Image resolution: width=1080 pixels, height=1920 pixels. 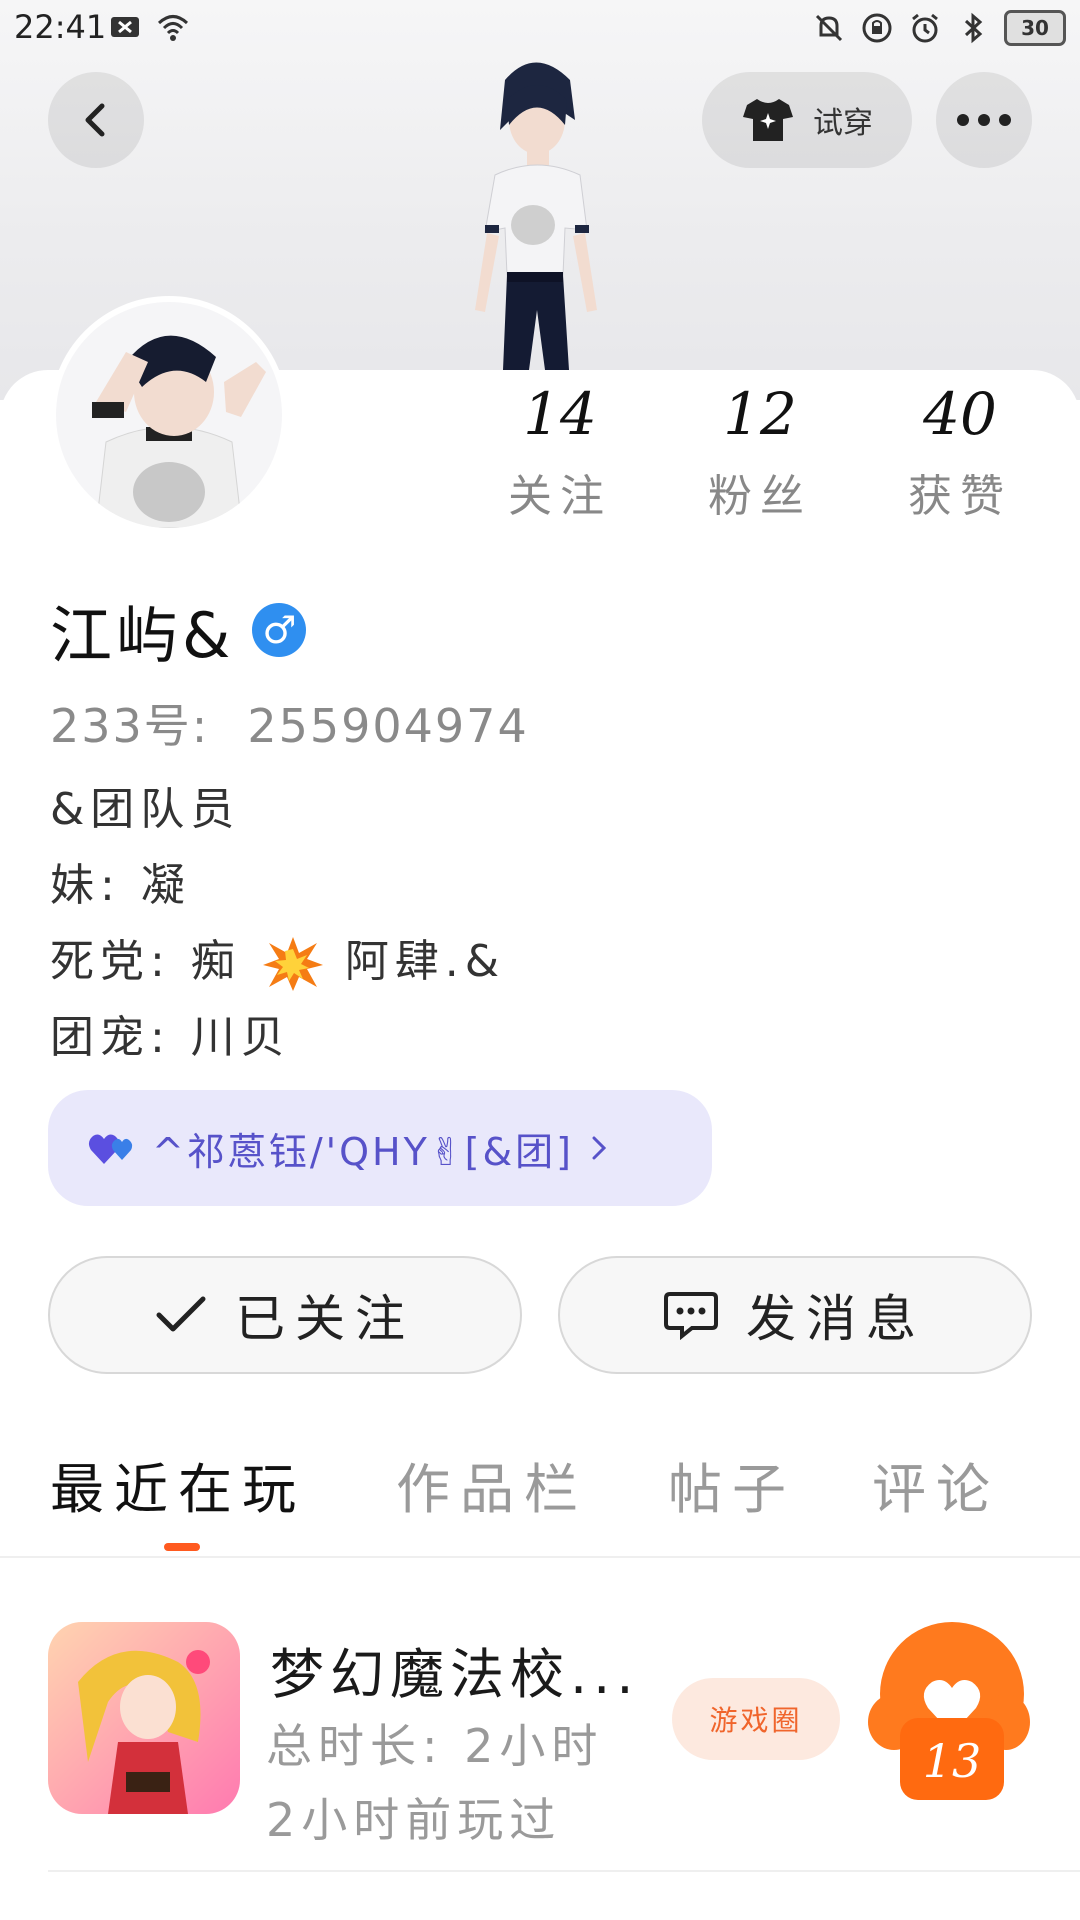 I want to click on more-dots-icon, so click(x=984, y=120).